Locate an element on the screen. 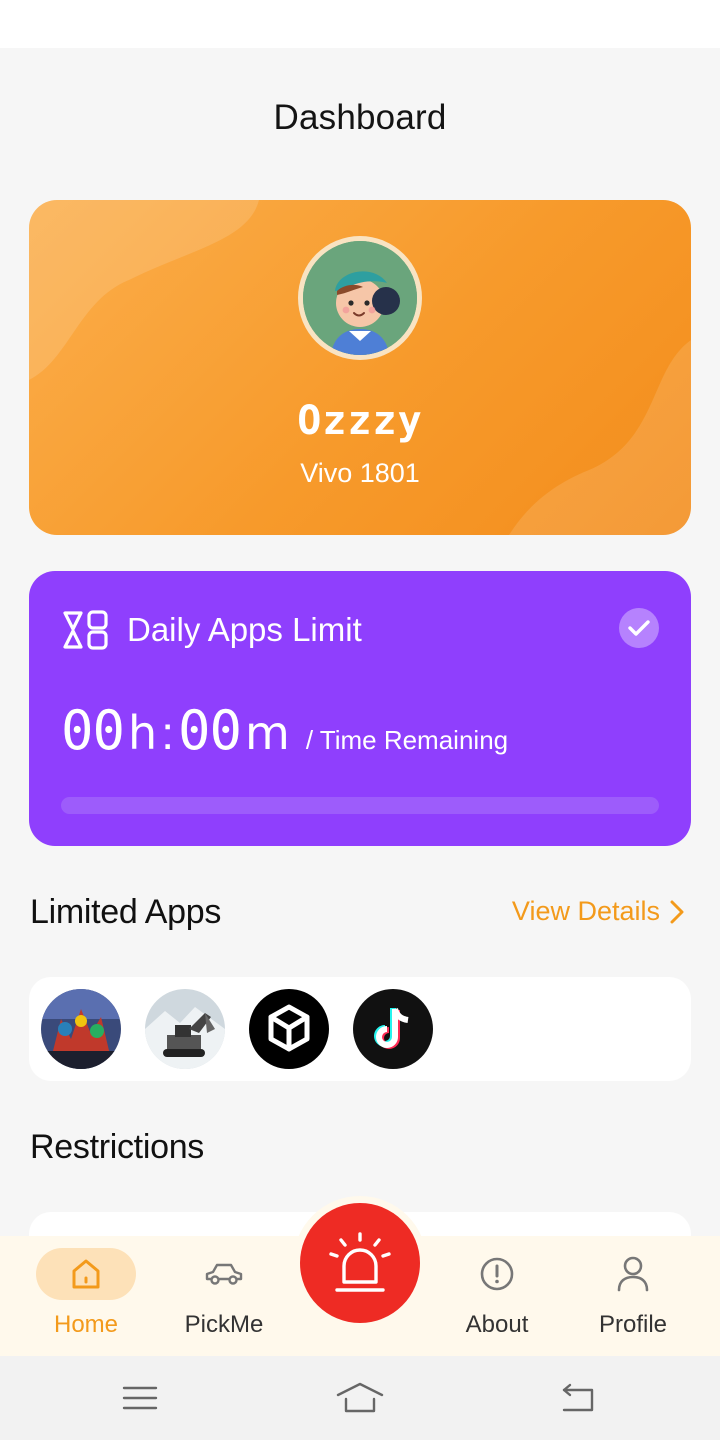 This screenshot has height=1440, width=720. limit-progress-bar is located at coordinates (360, 805).